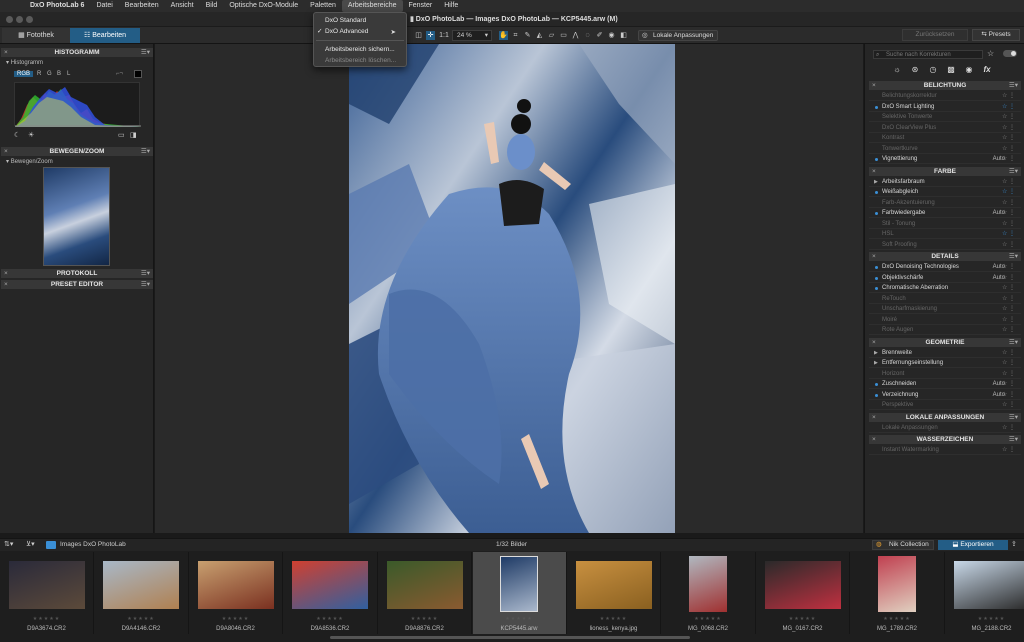 This screenshot has height=642, width=1024. What do you see at coordinates (709, 593) in the screenshot?
I see `filmstrip-item: ★★★★★ MG_0068.CR2` at bounding box center [709, 593].